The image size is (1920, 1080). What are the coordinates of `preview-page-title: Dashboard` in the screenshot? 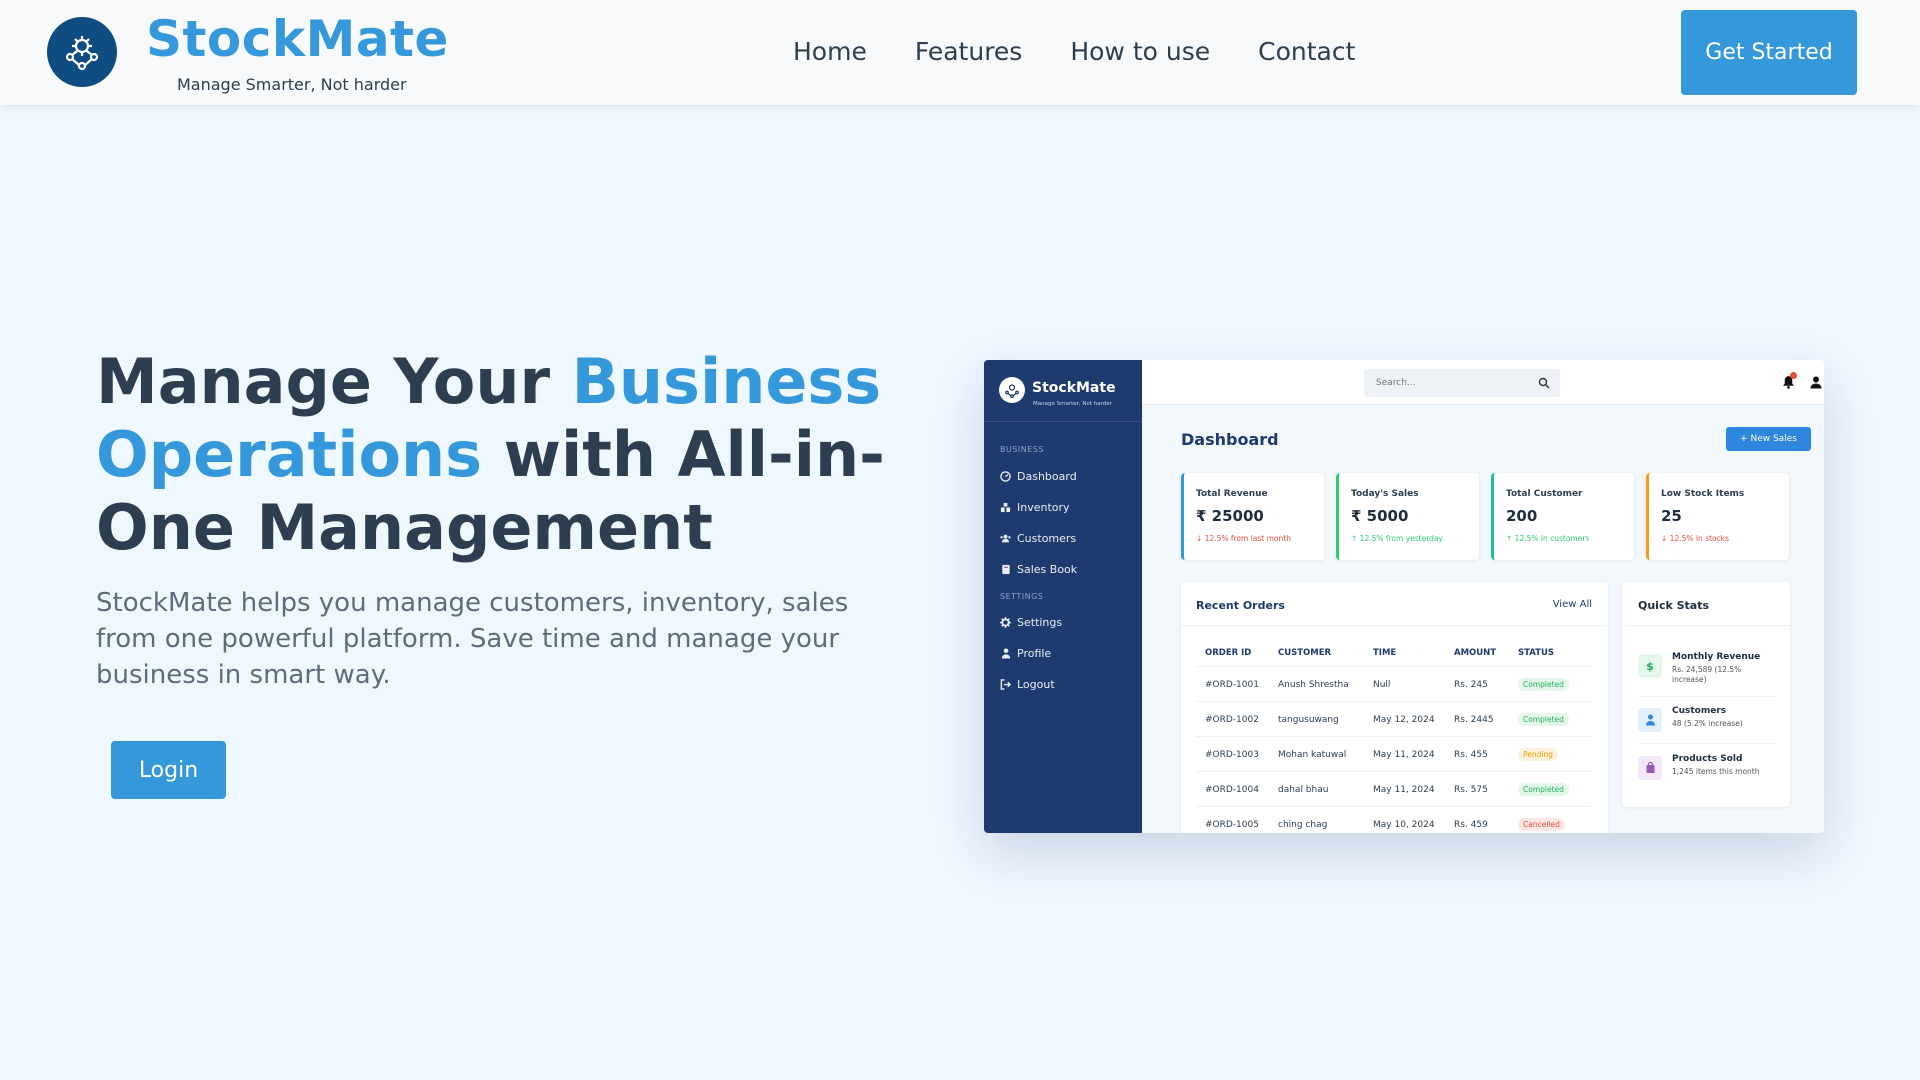 It's located at (1230, 439).